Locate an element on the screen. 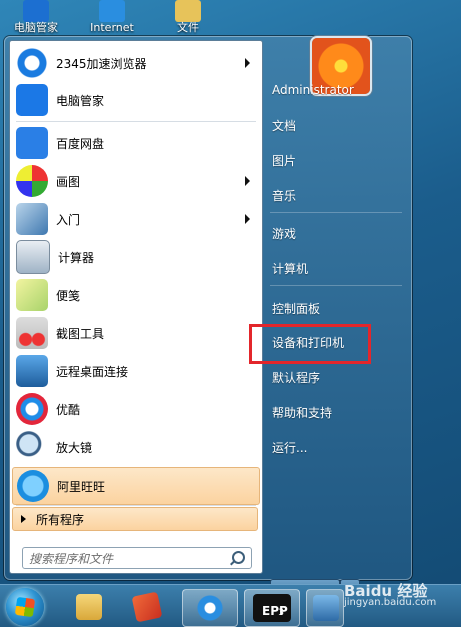 This screenshot has width=461, height=627. right-item-music: 音乐 is located at coordinates (336, 195).